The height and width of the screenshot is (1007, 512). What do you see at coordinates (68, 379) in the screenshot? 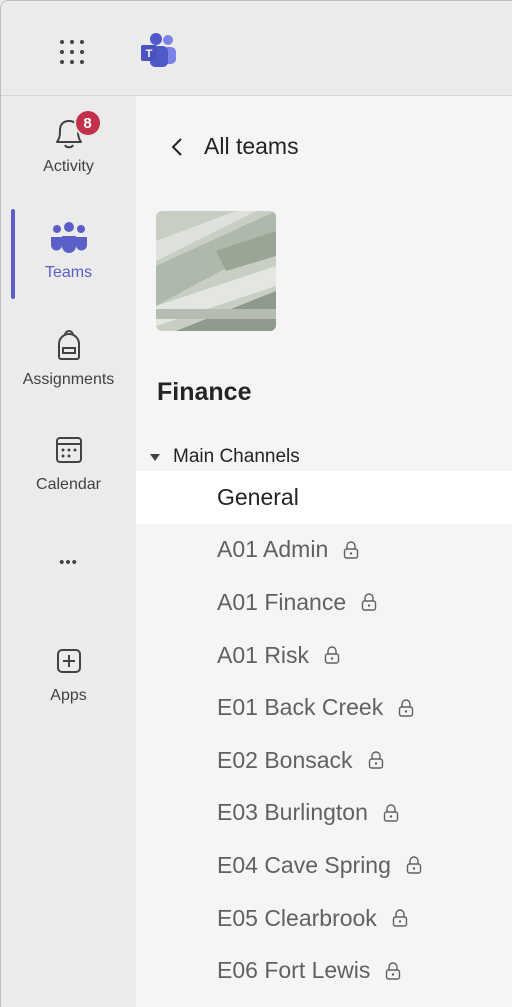
I see `rail-label-assignments: Assignments` at bounding box center [68, 379].